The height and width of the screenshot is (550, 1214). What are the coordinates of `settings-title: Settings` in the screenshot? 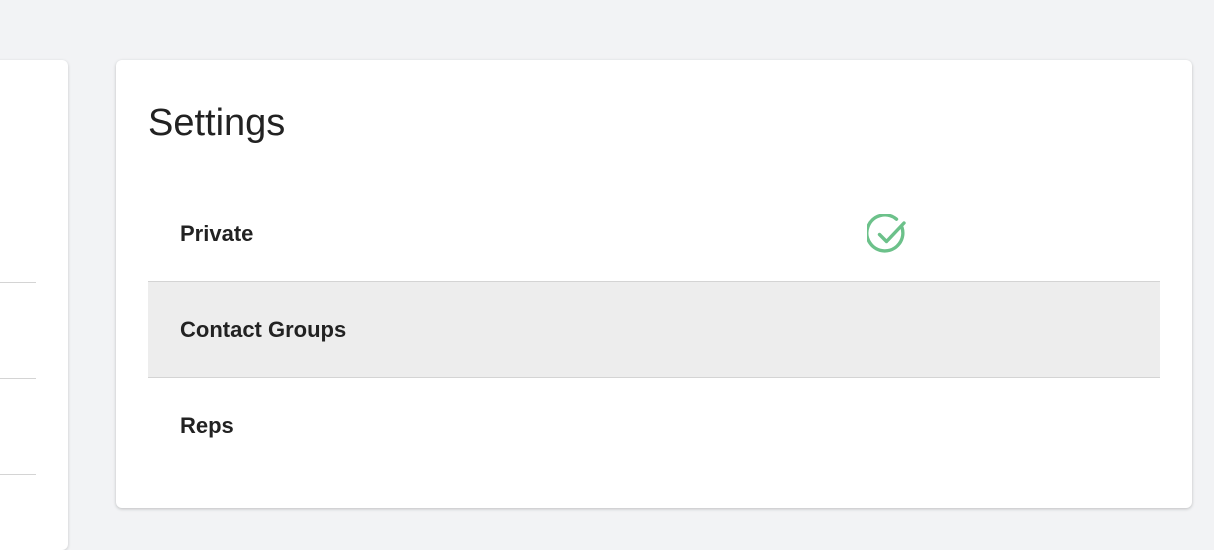 It's located at (217, 123).